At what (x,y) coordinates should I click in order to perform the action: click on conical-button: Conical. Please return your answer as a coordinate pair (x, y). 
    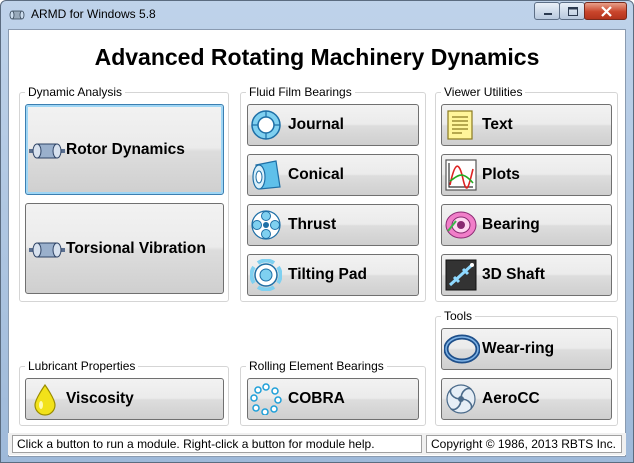
    Looking at the image, I should click on (333, 175).